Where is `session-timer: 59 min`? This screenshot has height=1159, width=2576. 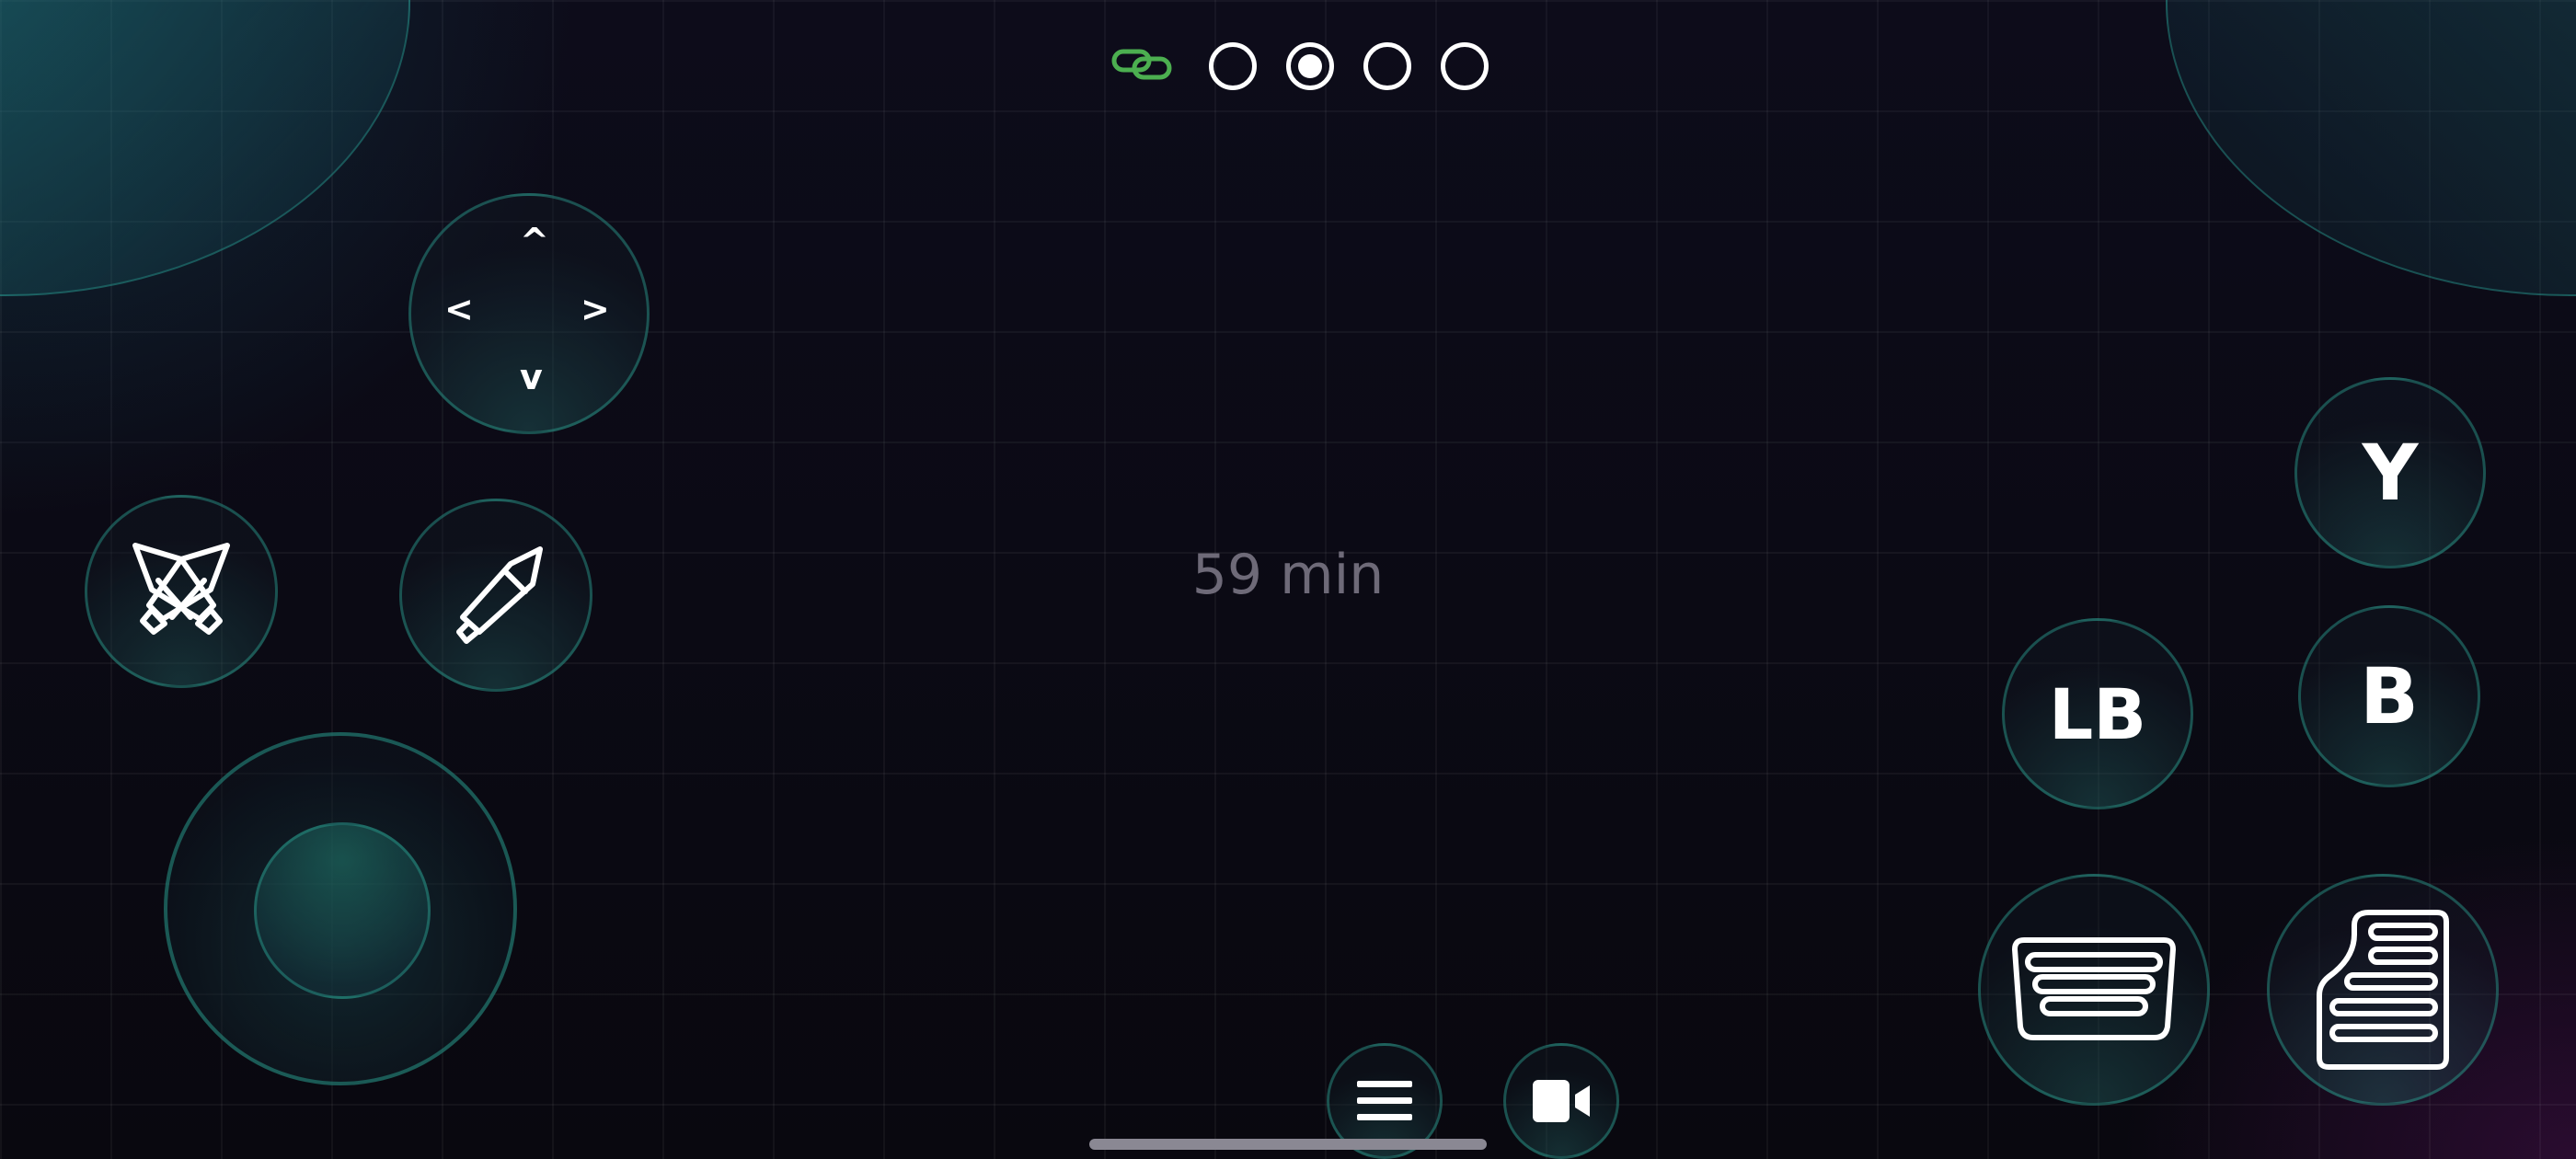
session-timer: 59 min is located at coordinates (1288, 575).